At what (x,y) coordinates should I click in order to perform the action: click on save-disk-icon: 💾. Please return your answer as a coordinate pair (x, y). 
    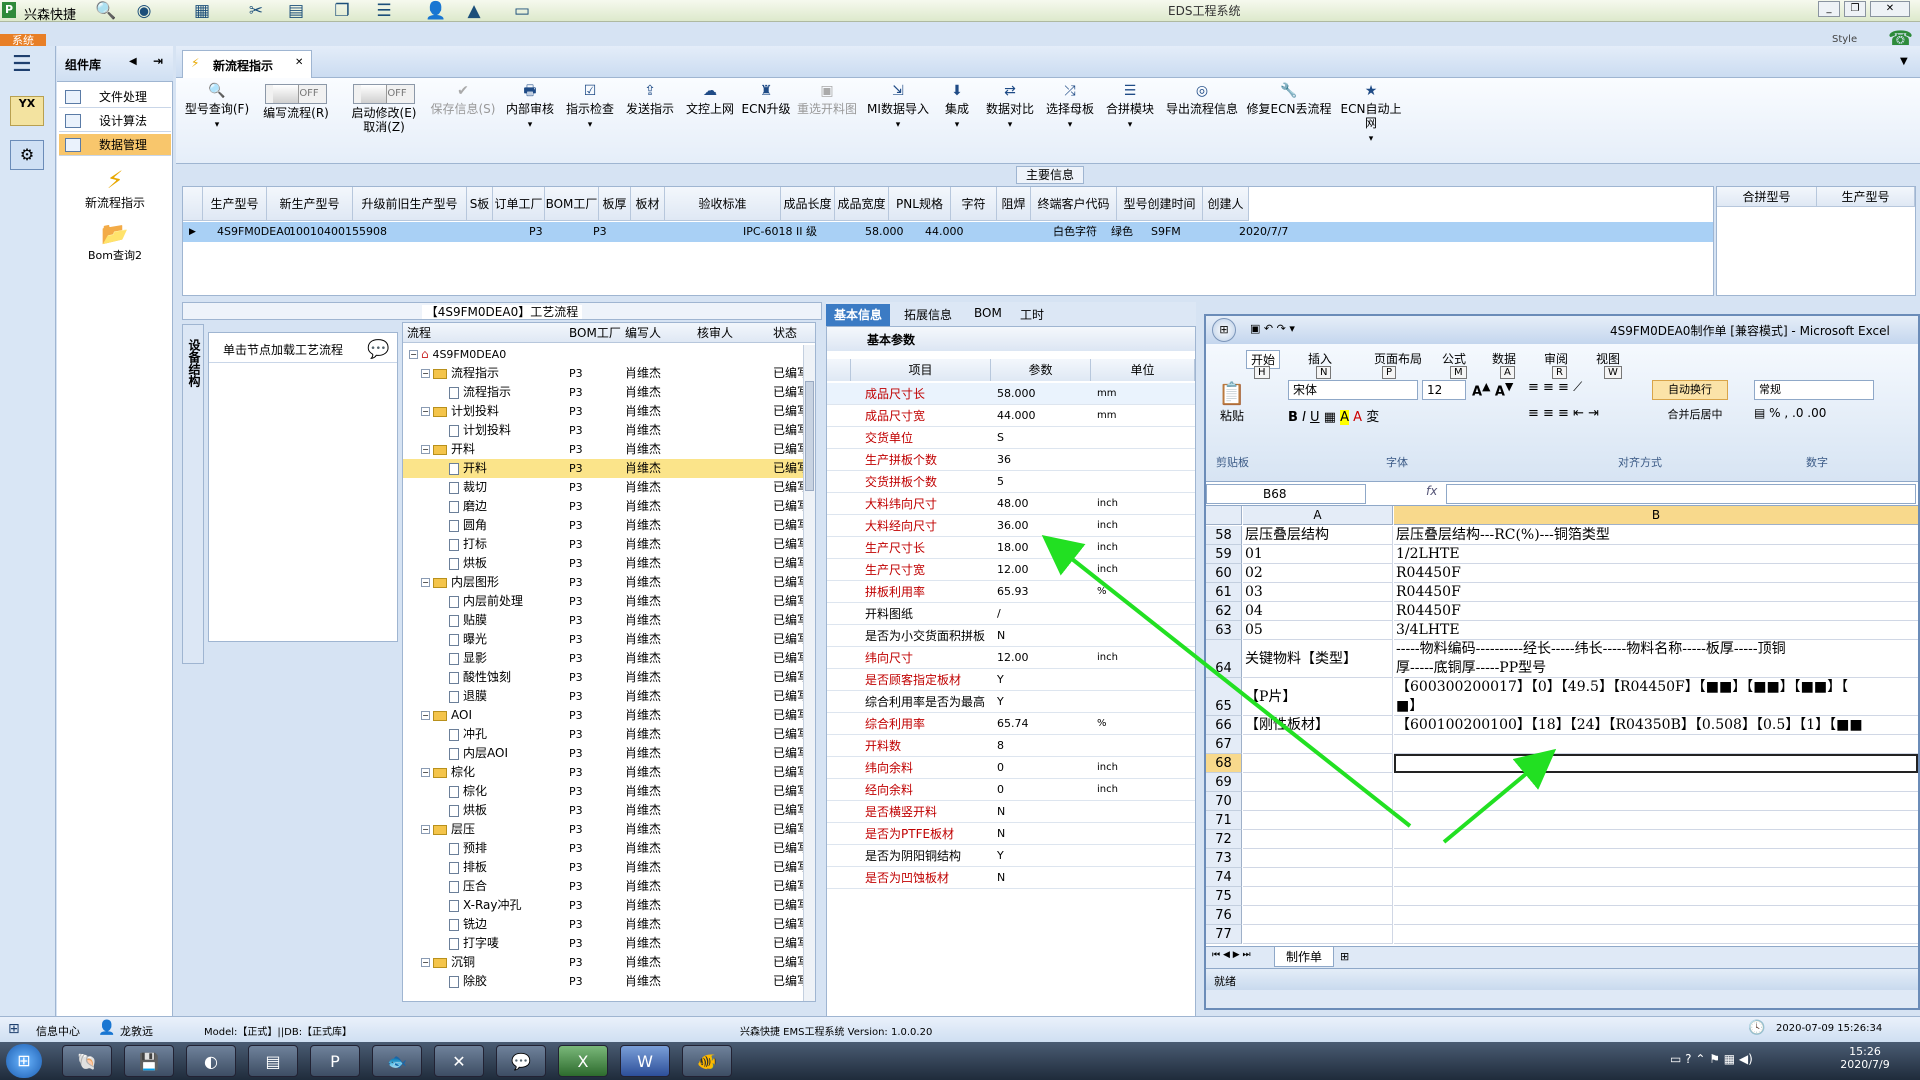
    Looking at the image, I should click on (149, 1061).